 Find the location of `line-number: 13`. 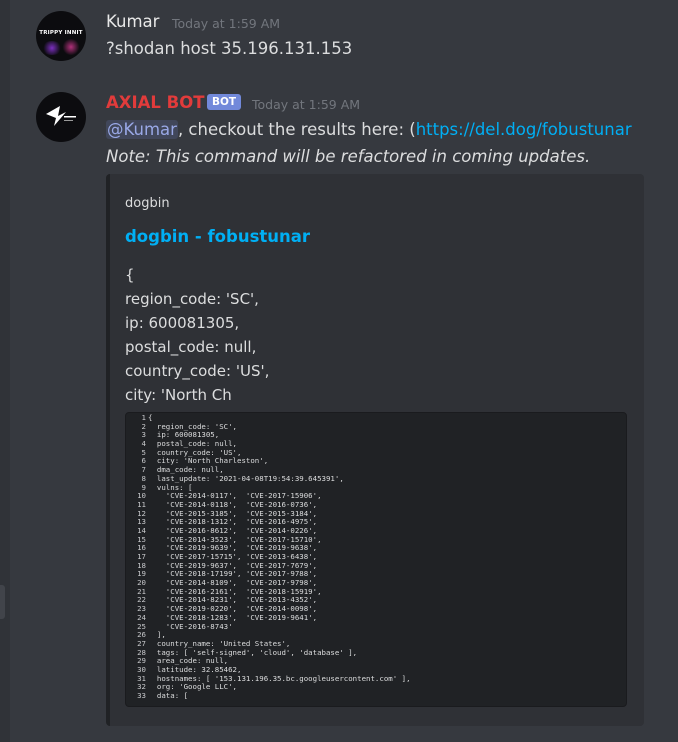

line-number: 13 is located at coordinates (141, 522).